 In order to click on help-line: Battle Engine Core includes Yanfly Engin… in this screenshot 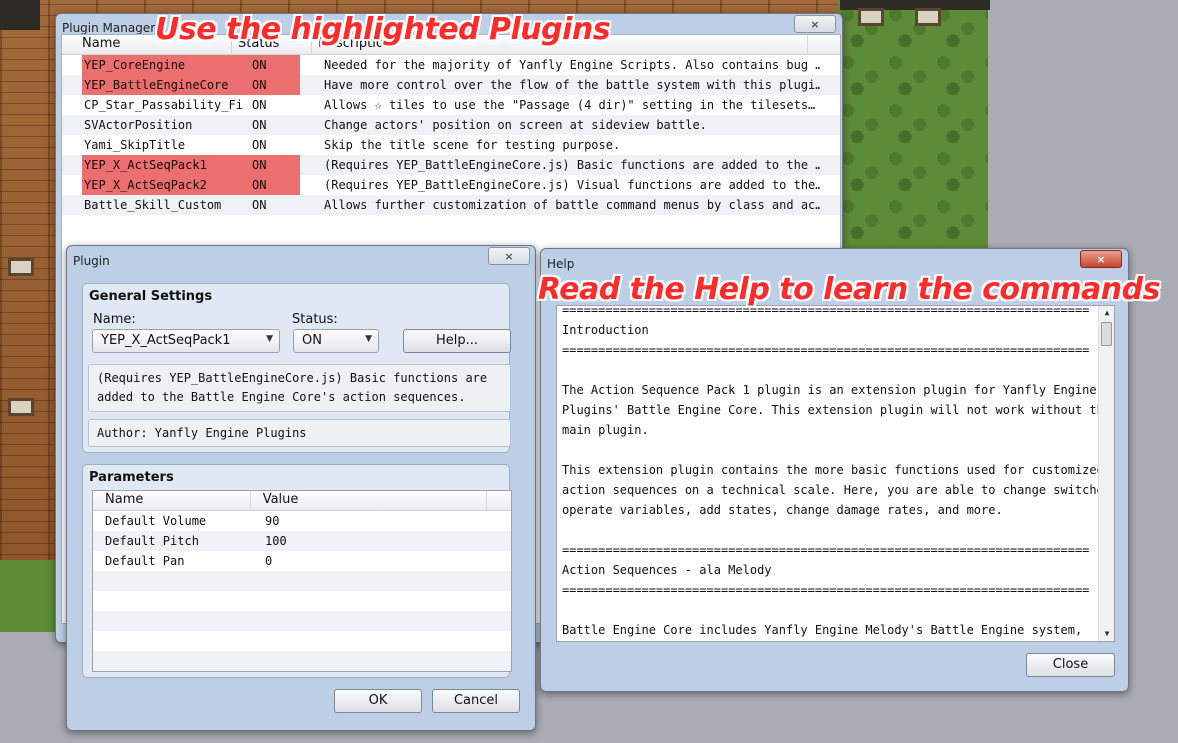, I will do `click(822, 630)`.